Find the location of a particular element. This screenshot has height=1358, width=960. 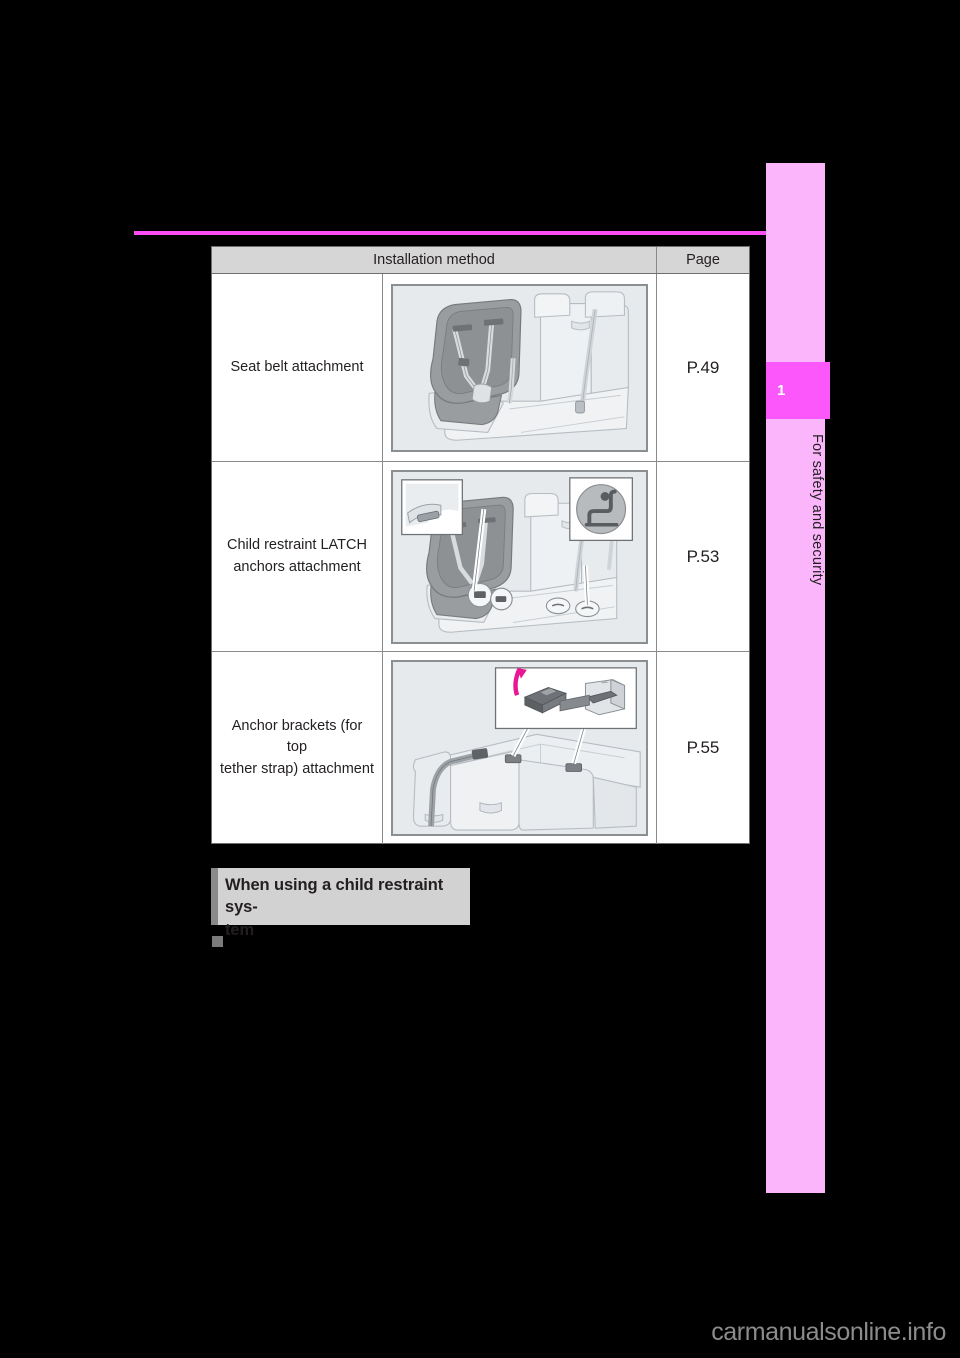

chapter-title-vertical: For safety and security is located at coordinates (817, 510).